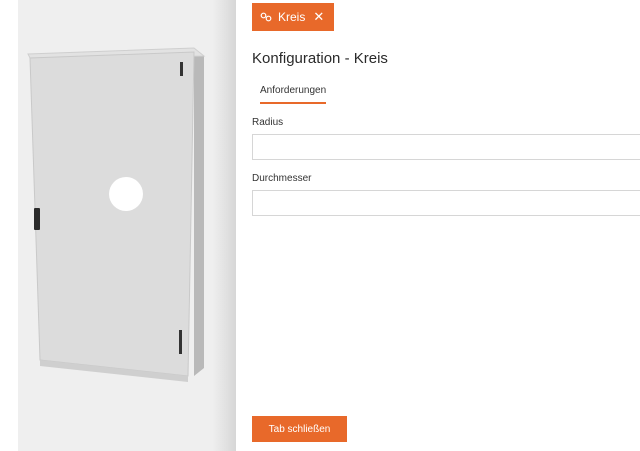 This screenshot has width=640, height=451. I want to click on radius-input, so click(446, 147).